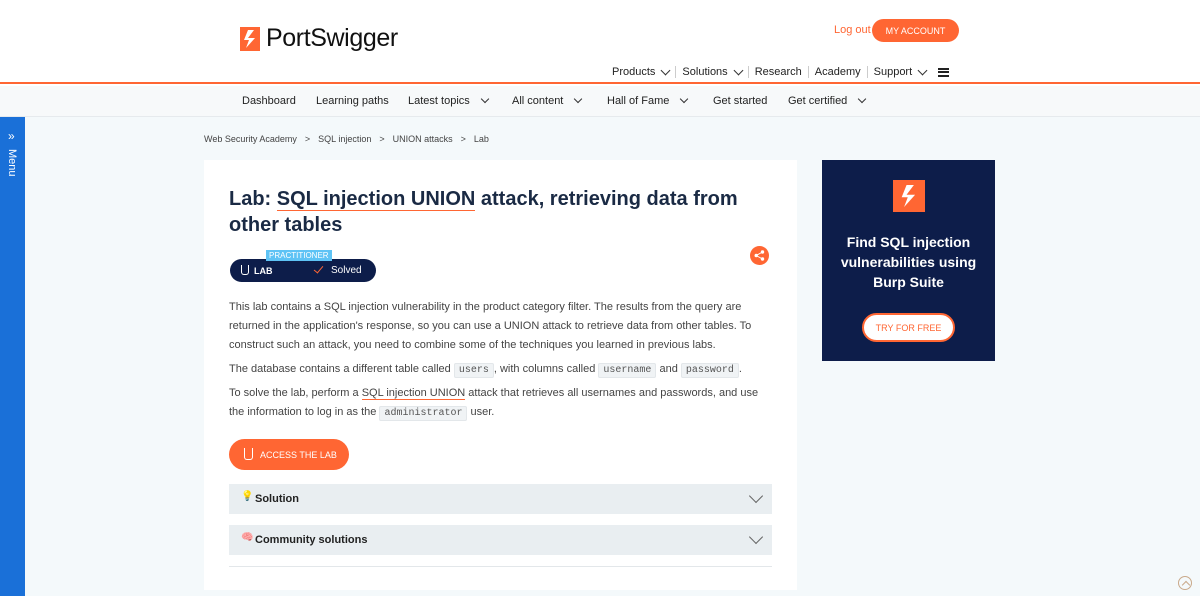 This screenshot has width=1200, height=596. What do you see at coordinates (740, 101) in the screenshot?
I see `subnav-get-started: Get started` at bounding box center [740, 101].